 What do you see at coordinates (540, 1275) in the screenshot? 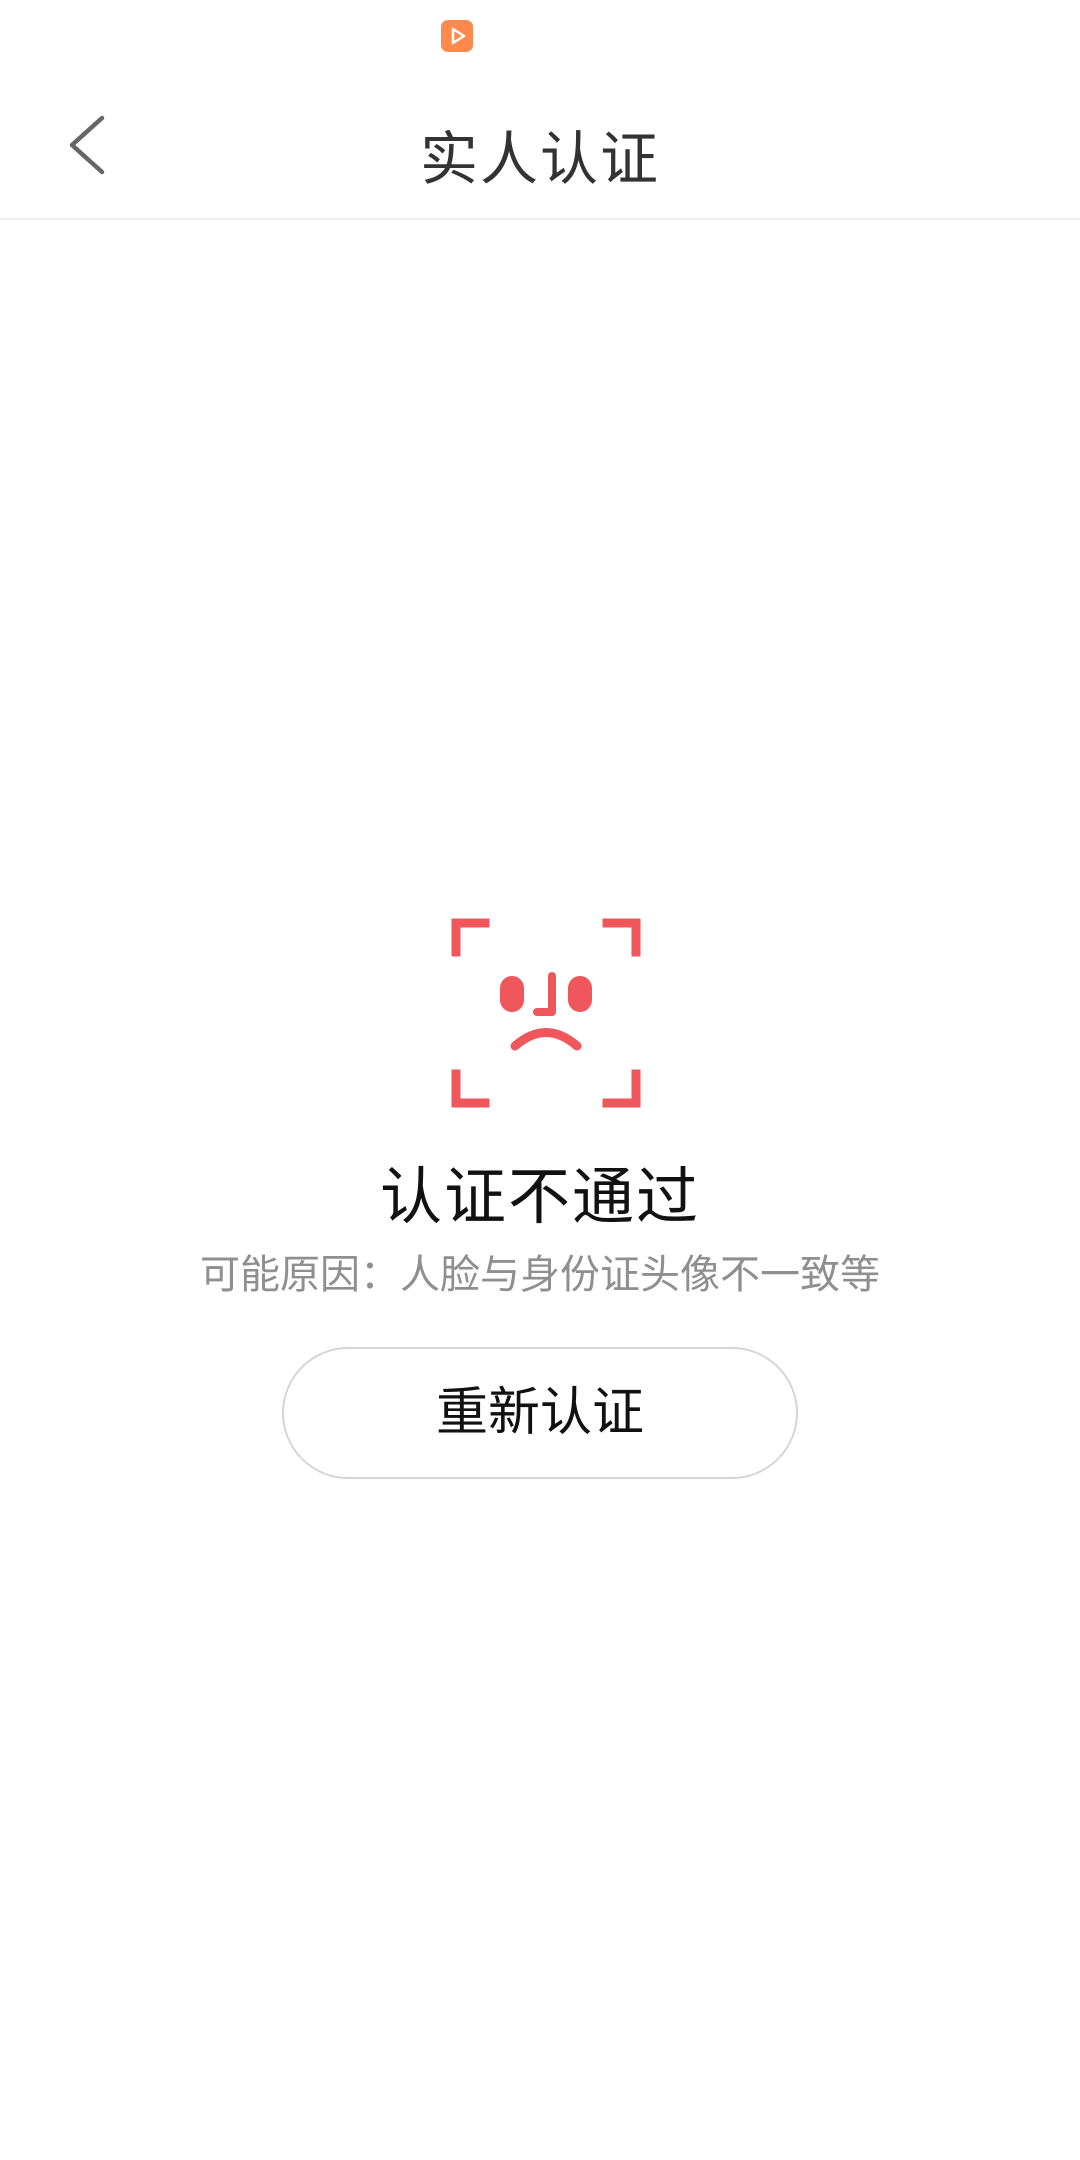
I see `result-reason: 可能原因：人脸与身份证头像不一致等` at bounding box center [540, 1275].